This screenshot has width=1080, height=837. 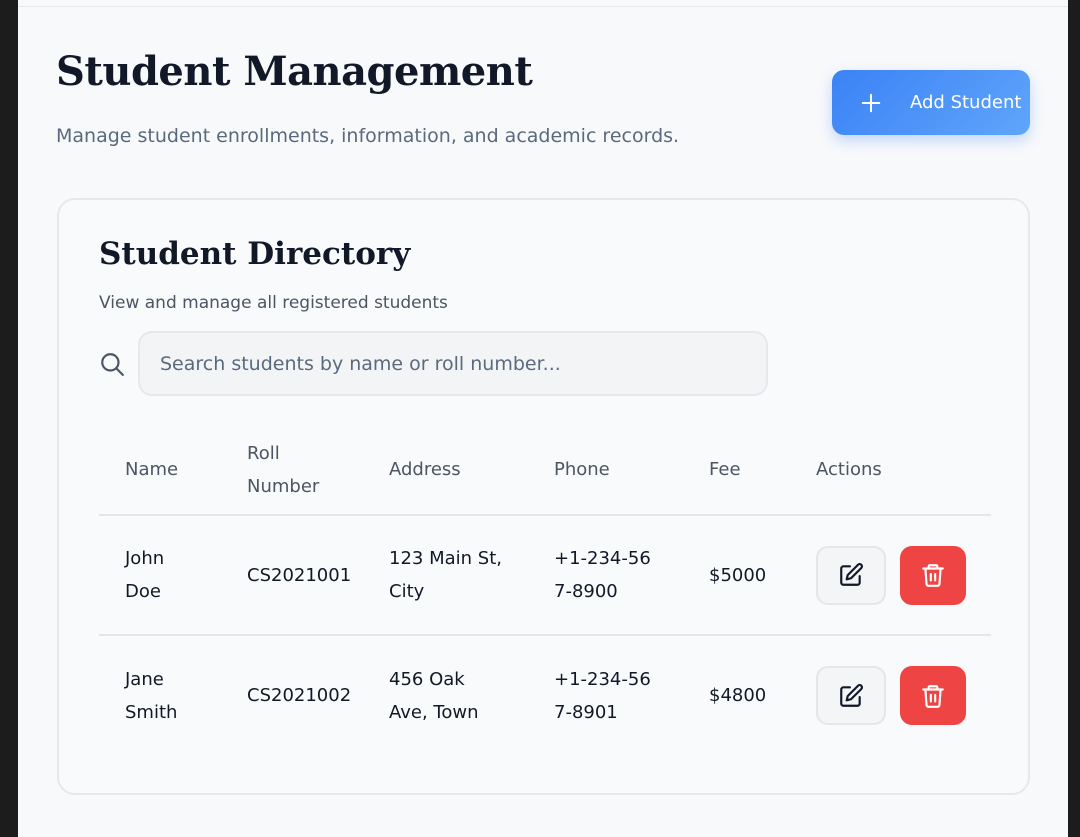 What do you see at coordinates (871, 102) in the screenshot?
I see `plus-icon` at bounding box center [871, 102].